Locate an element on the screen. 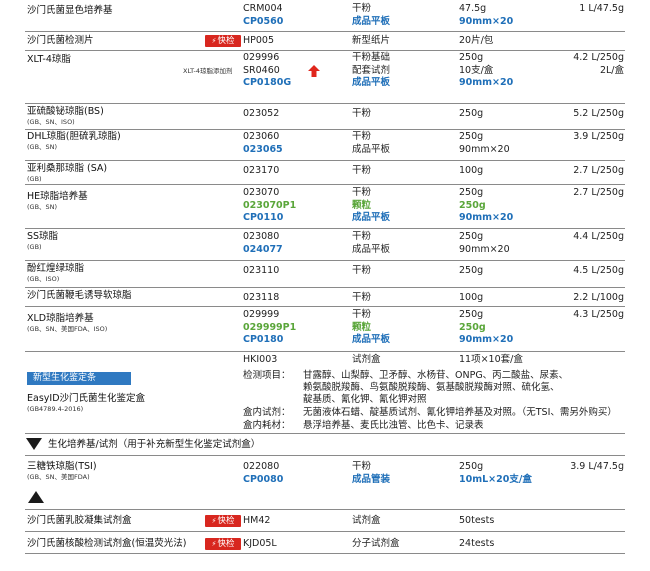 The width and height of the screenshot is (650, 571). rapid-kit-name: 沙门氏菌乳胶凝集试剂盒 is located at coordinates (79, 520).